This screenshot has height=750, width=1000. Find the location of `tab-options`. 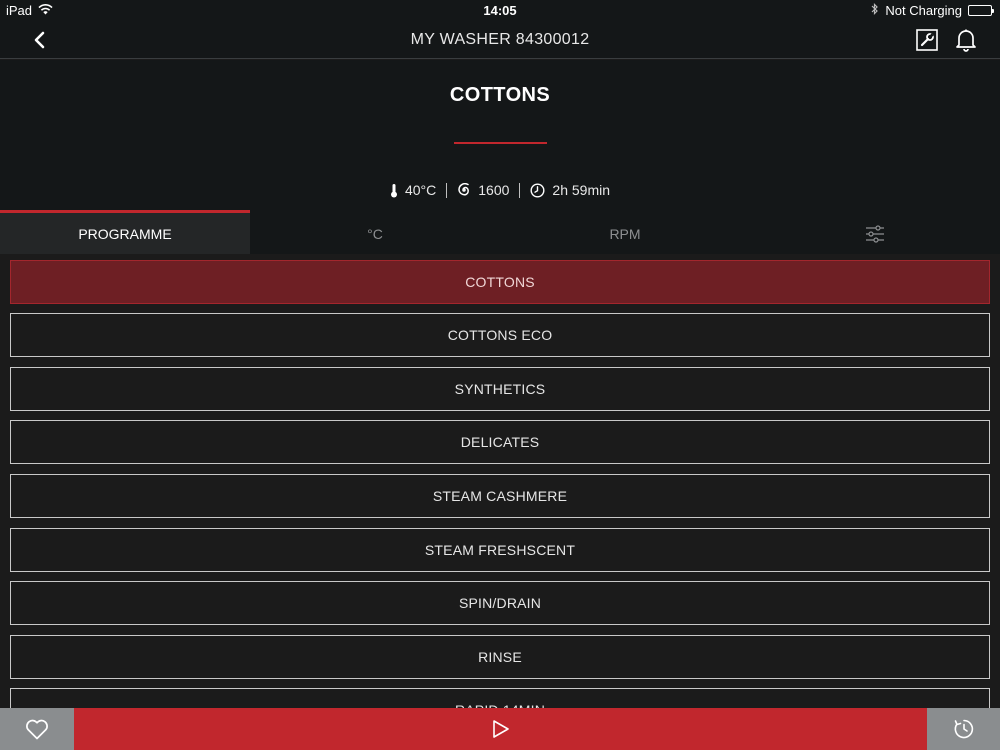

tab-options is located at coordinates (875, 232).